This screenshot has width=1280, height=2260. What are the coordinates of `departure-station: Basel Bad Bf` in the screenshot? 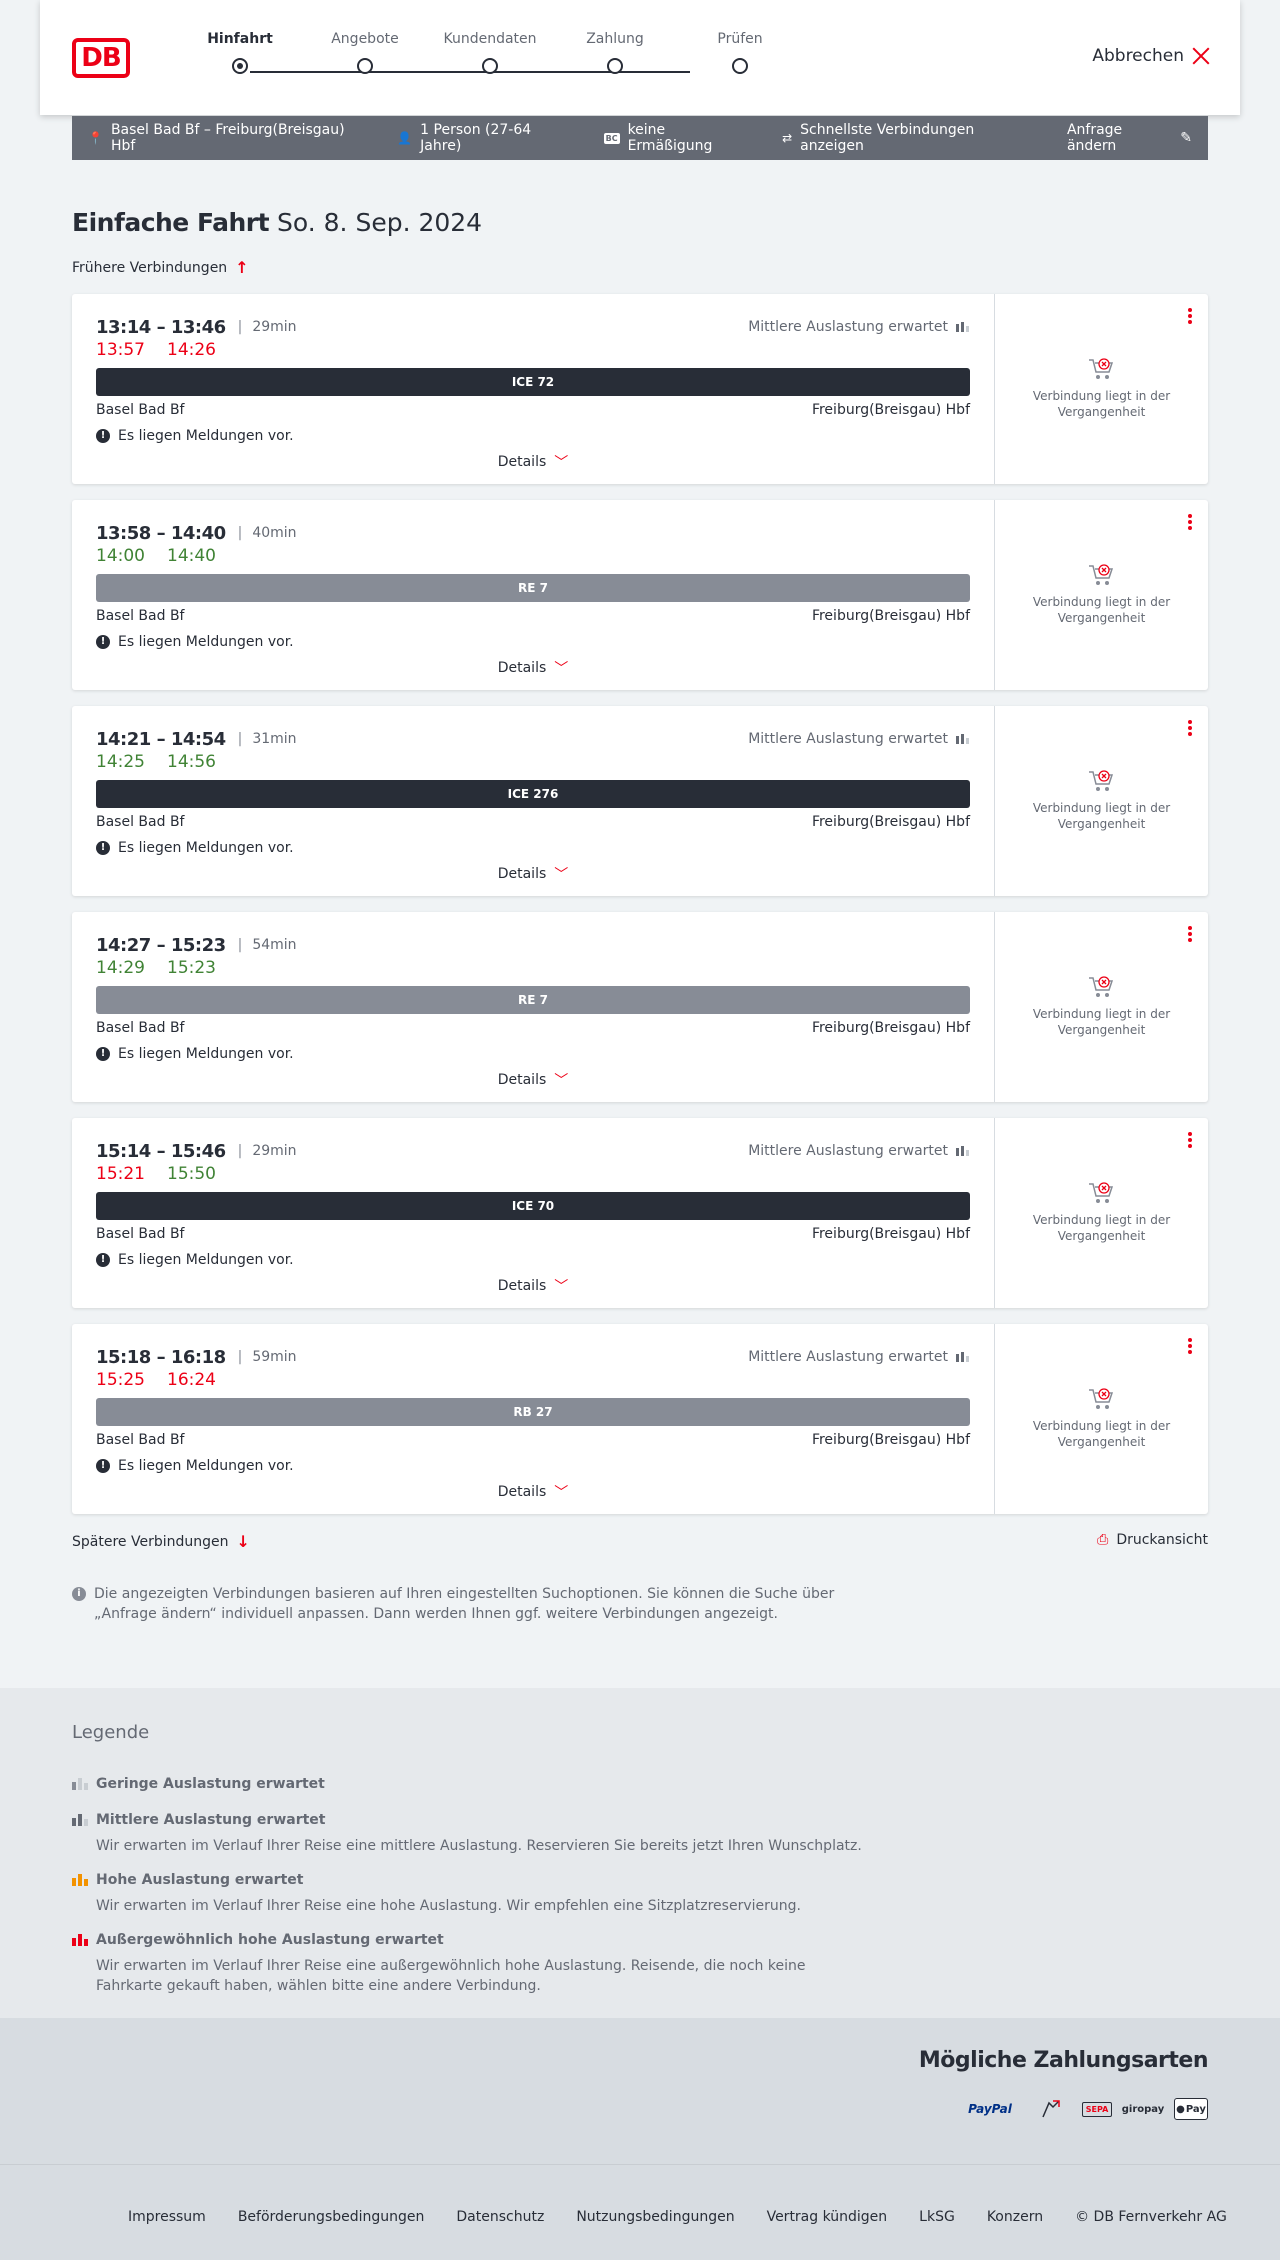 It's located at (140, 1028).